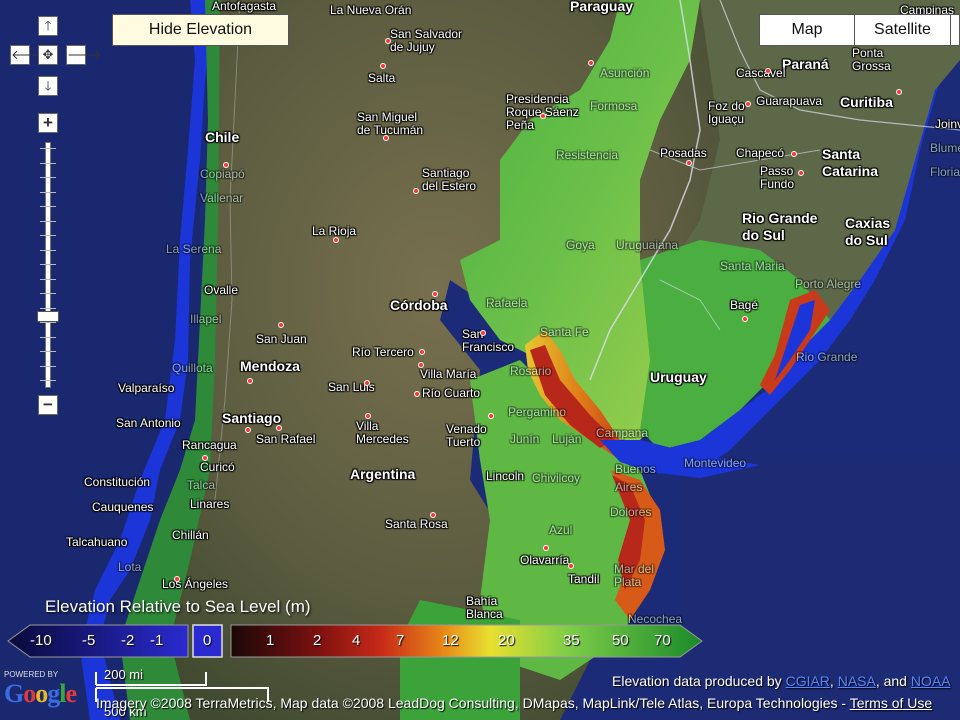 The image size is (960, 720). I want to click on elevation-credit-prefix: Elevation data produced by, so click(697, 681).